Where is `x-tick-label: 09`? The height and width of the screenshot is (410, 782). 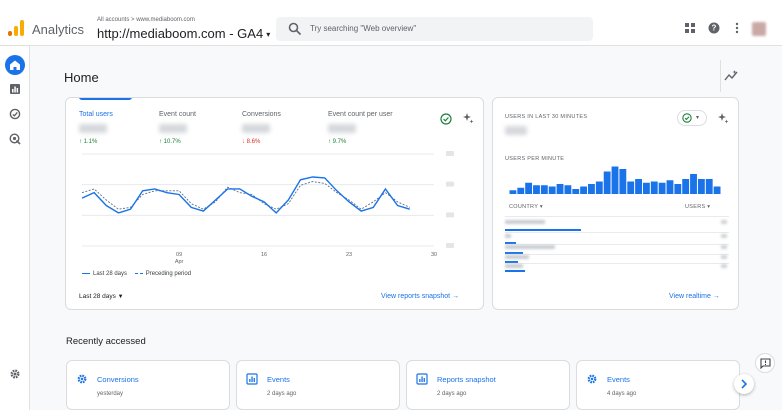 x-tick-label: 09 is located at coordinates (179, 255).